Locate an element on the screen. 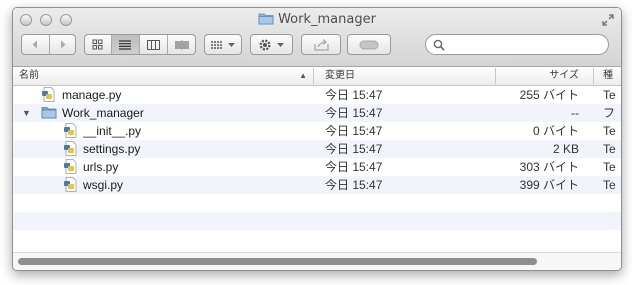 The height and width of the screenshot is (285, 632). share-button is located at coordinates (321, 44).